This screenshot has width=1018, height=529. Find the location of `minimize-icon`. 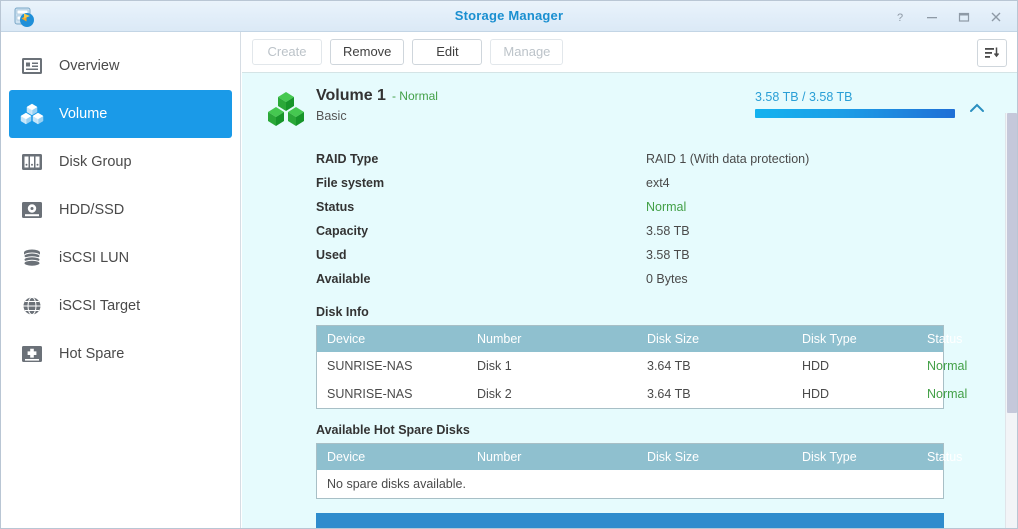

minimize-icon is located at coordinates (932, 17).